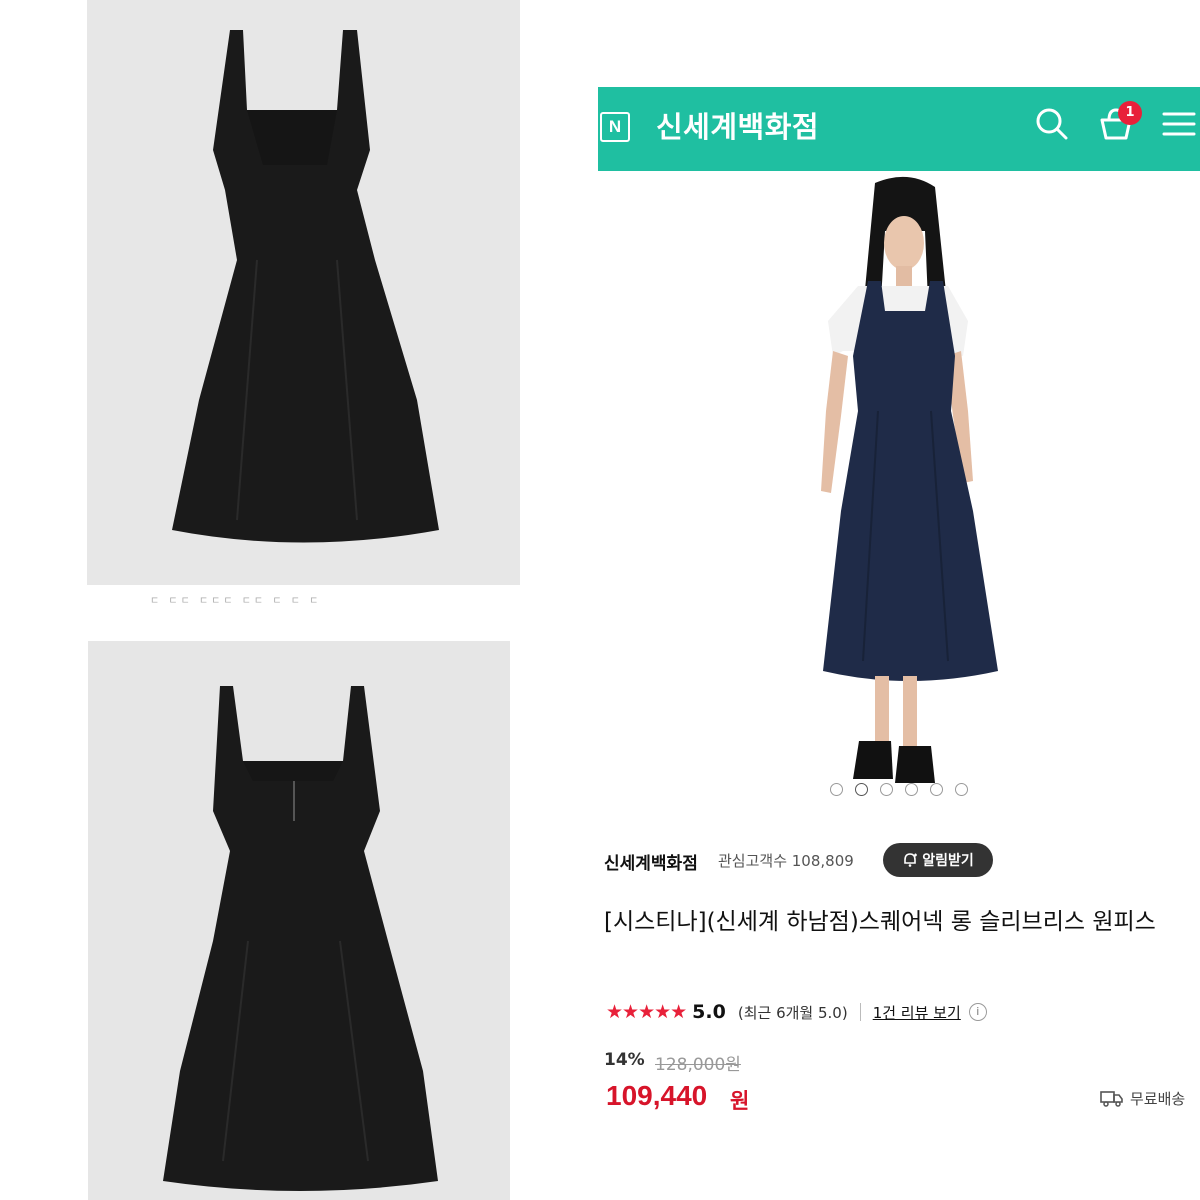 The image size is (1200, 1200). I want to click on store-logo-icon: N, so click(615, 127).